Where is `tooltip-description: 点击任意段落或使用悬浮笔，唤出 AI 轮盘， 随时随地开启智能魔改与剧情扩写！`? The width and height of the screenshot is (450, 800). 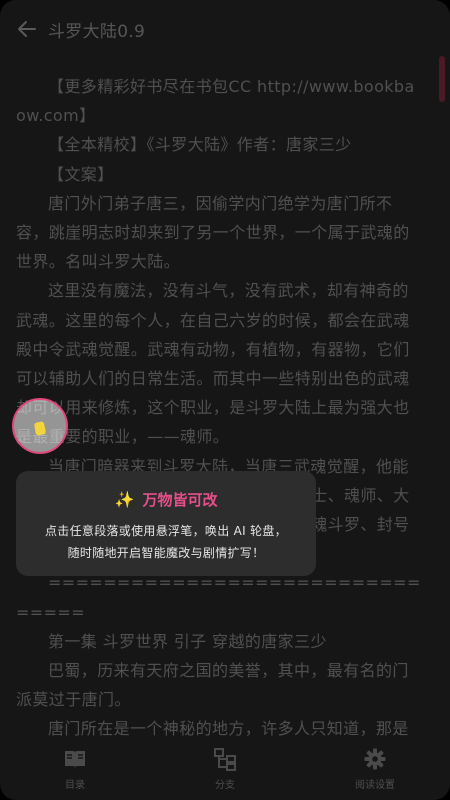 tooltip-description: 点击任意段落或使用悬浮笔，唤出 AI 轮盘， 随时随地开启智能魔改与剧情扩写！ is located at coordinates (166, 542).